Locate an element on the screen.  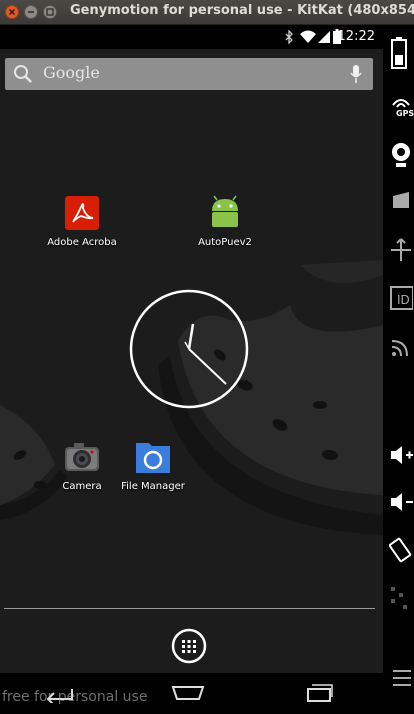
window-close-button is located at coordinates (12, 12).